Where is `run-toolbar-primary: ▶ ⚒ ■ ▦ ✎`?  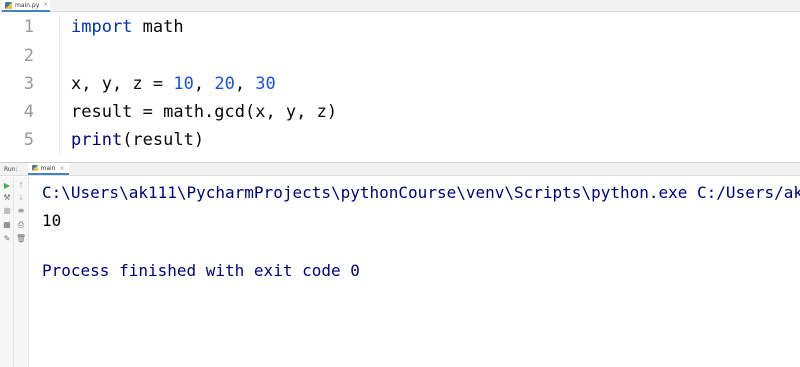
run-toolbar-primary: ▶ ⚒ ■ ▦ ✎ is located at coordinates (7, 272).